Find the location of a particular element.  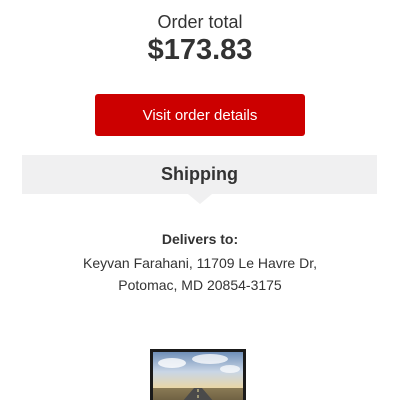

shipping-section-header: Shipping is located at coordinates (199, 174).